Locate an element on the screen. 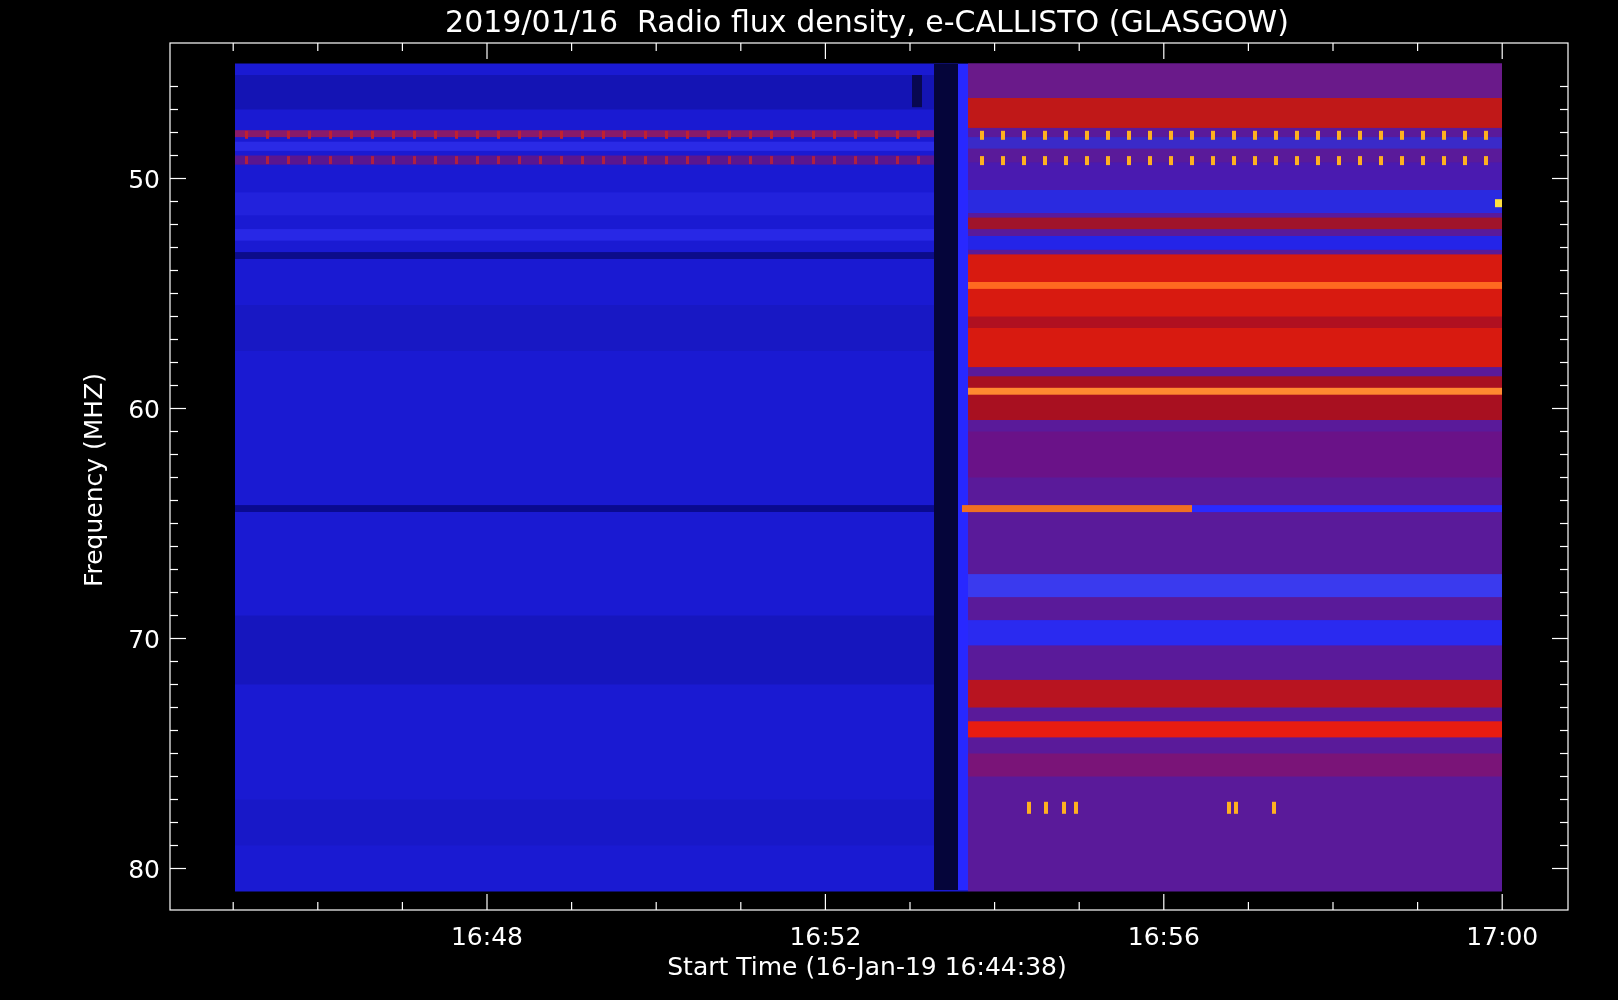  y-axis-label: Frequency (MHZ) is located at coordinates (93, 480).